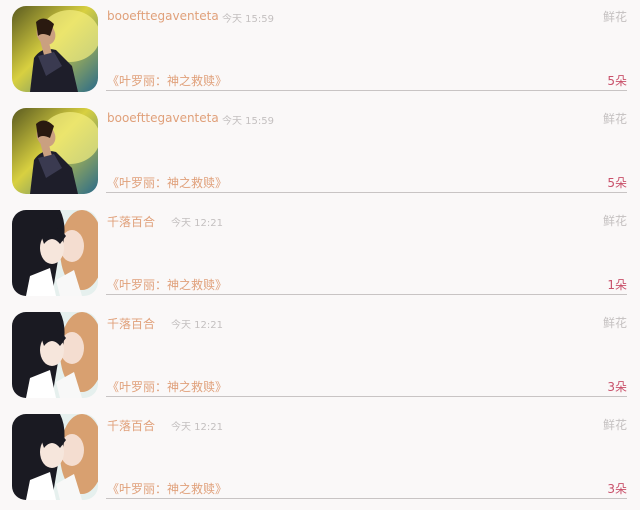  What do you see at coordinates (617, 285) in the screenshot?
I see `gift-count: 1朵` at bounding box center [617, 285].